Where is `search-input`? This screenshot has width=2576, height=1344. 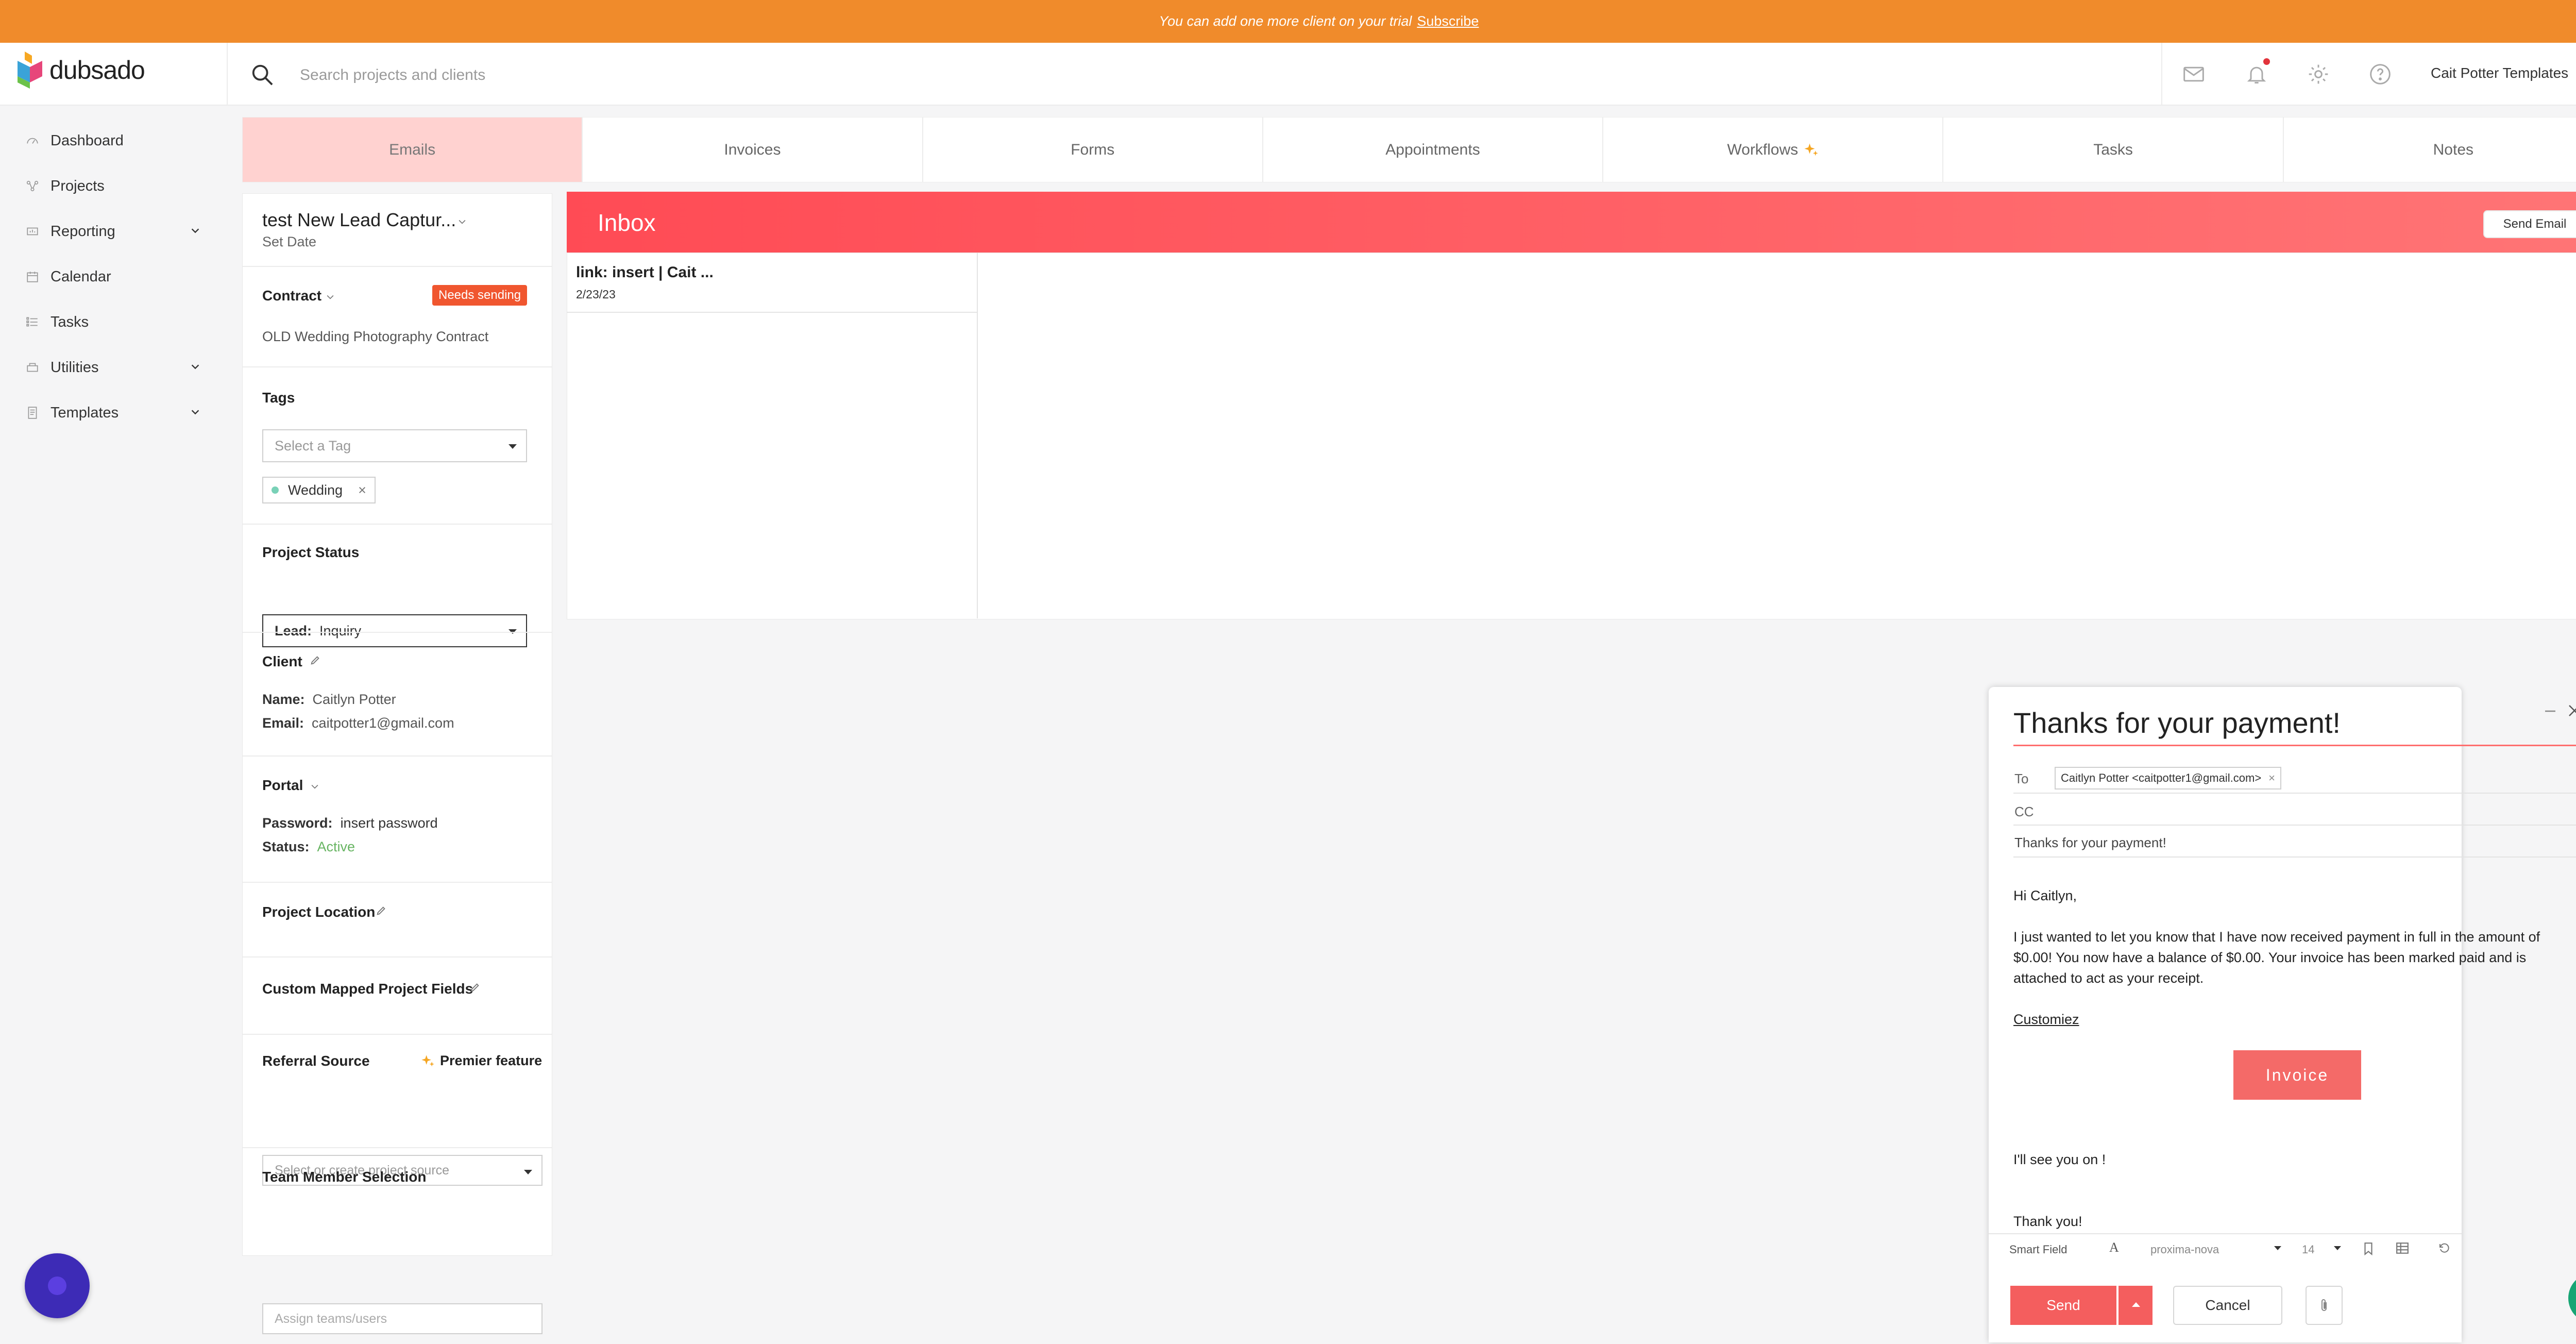
search-input is located at coordinates (506, 75).